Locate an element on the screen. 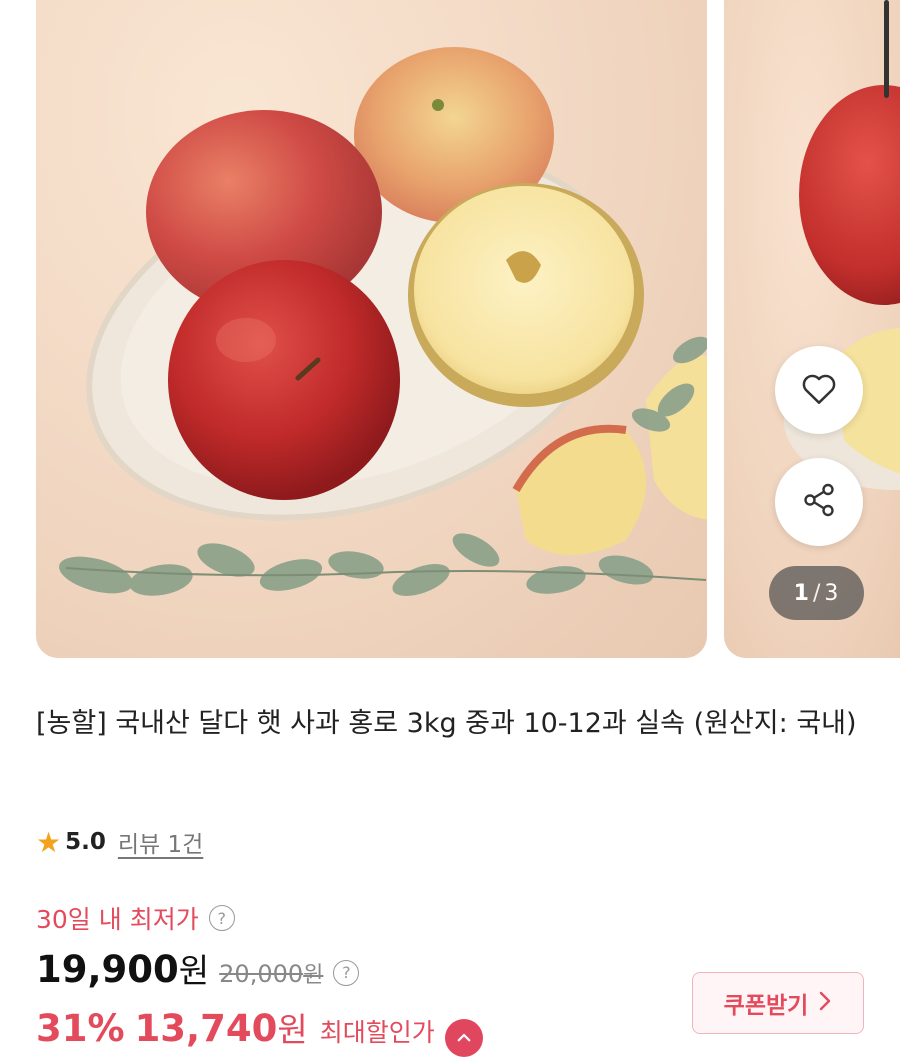 The width and height of the screenshot is (900, 1057). image-counter-current: 1 is located at coordinates (801, 593).